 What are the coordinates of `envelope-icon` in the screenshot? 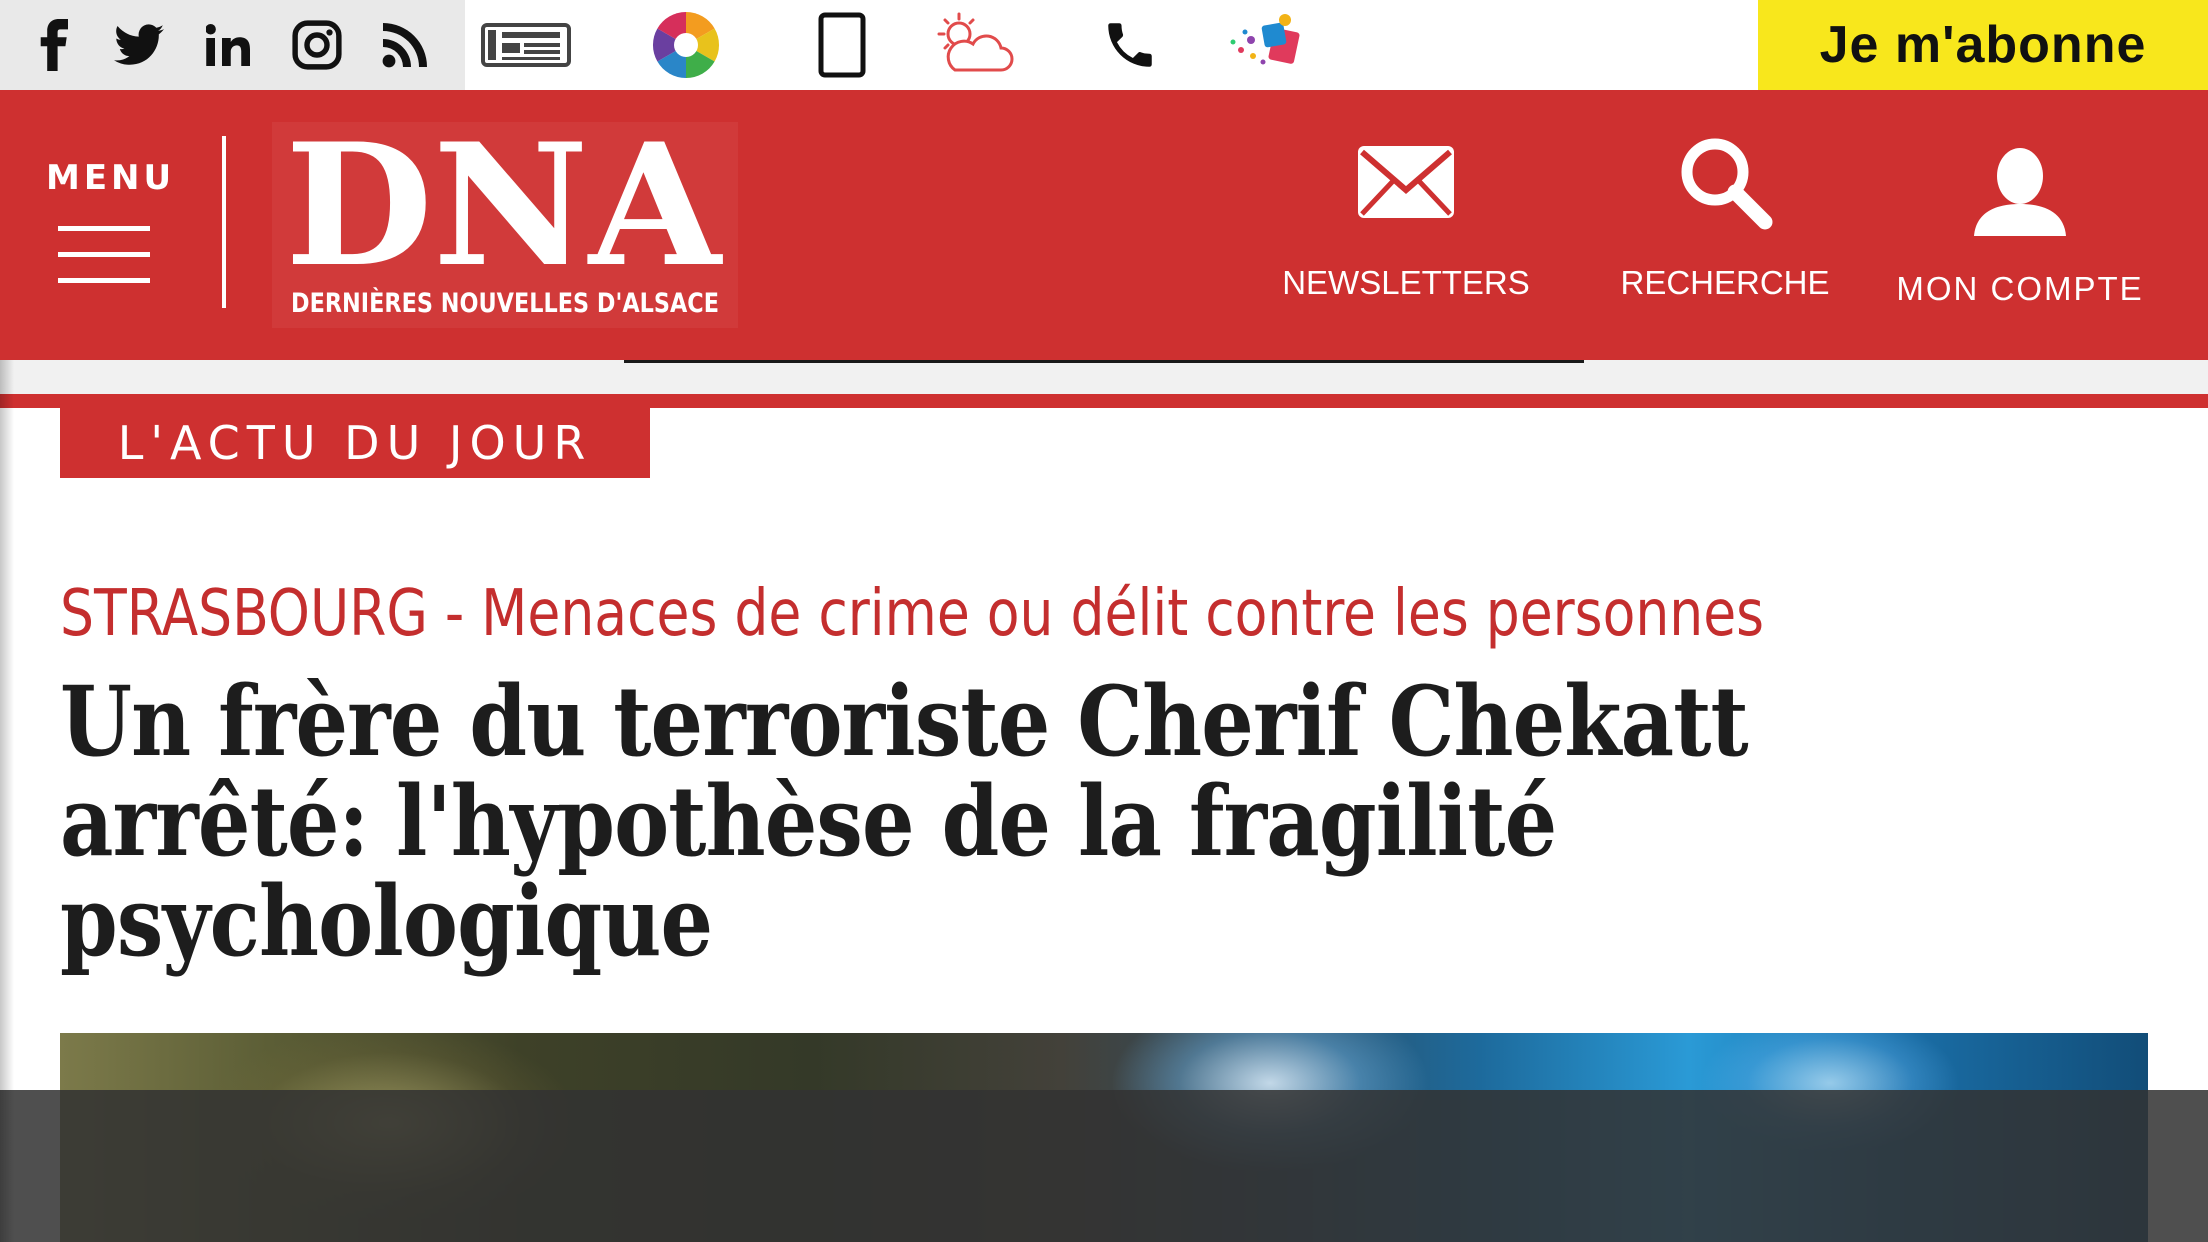 It's located at (1406, 182).